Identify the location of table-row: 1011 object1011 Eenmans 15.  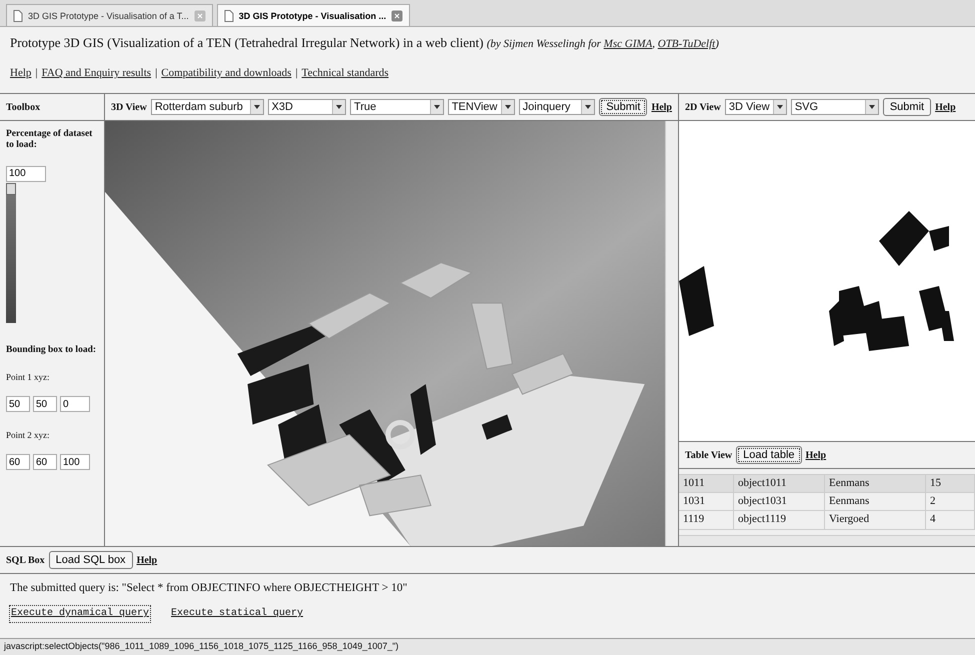
(827, 484).